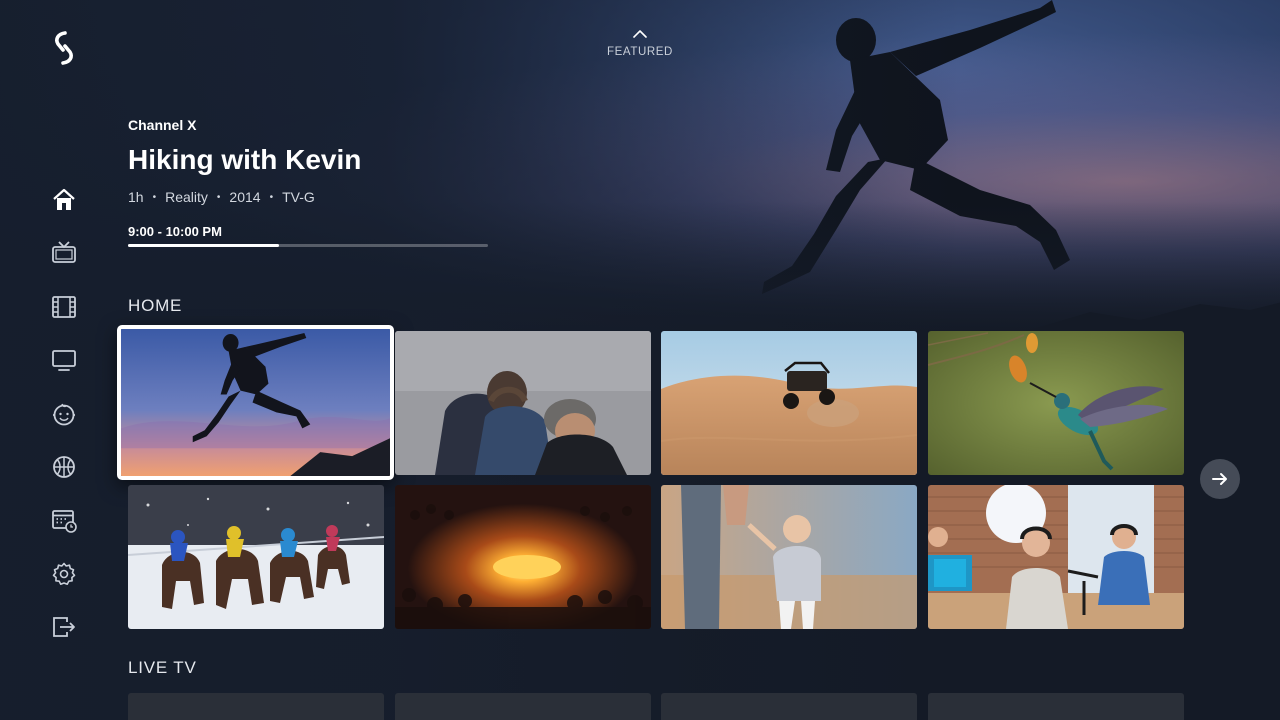 The height and width of the screenshot is (720, 1280). I want to click on sidebar-item-settings, so click(64, 574).